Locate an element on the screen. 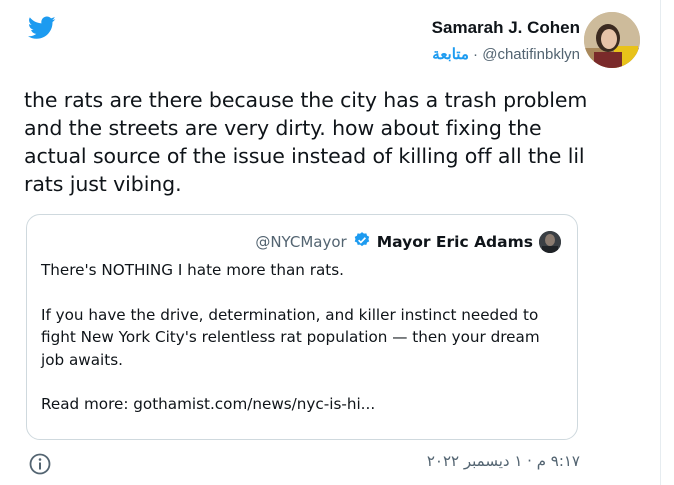 The image size is (674, 485). author-meta: متابعة · @chatifinbklyn is located at coordinates (506, 55).